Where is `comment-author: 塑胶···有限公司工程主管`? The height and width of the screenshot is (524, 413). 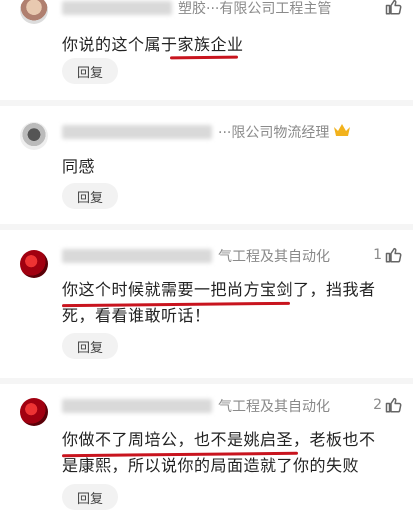
comment-author: 塑胶···有限公司工程主管 is located at coordinates (197, 8).